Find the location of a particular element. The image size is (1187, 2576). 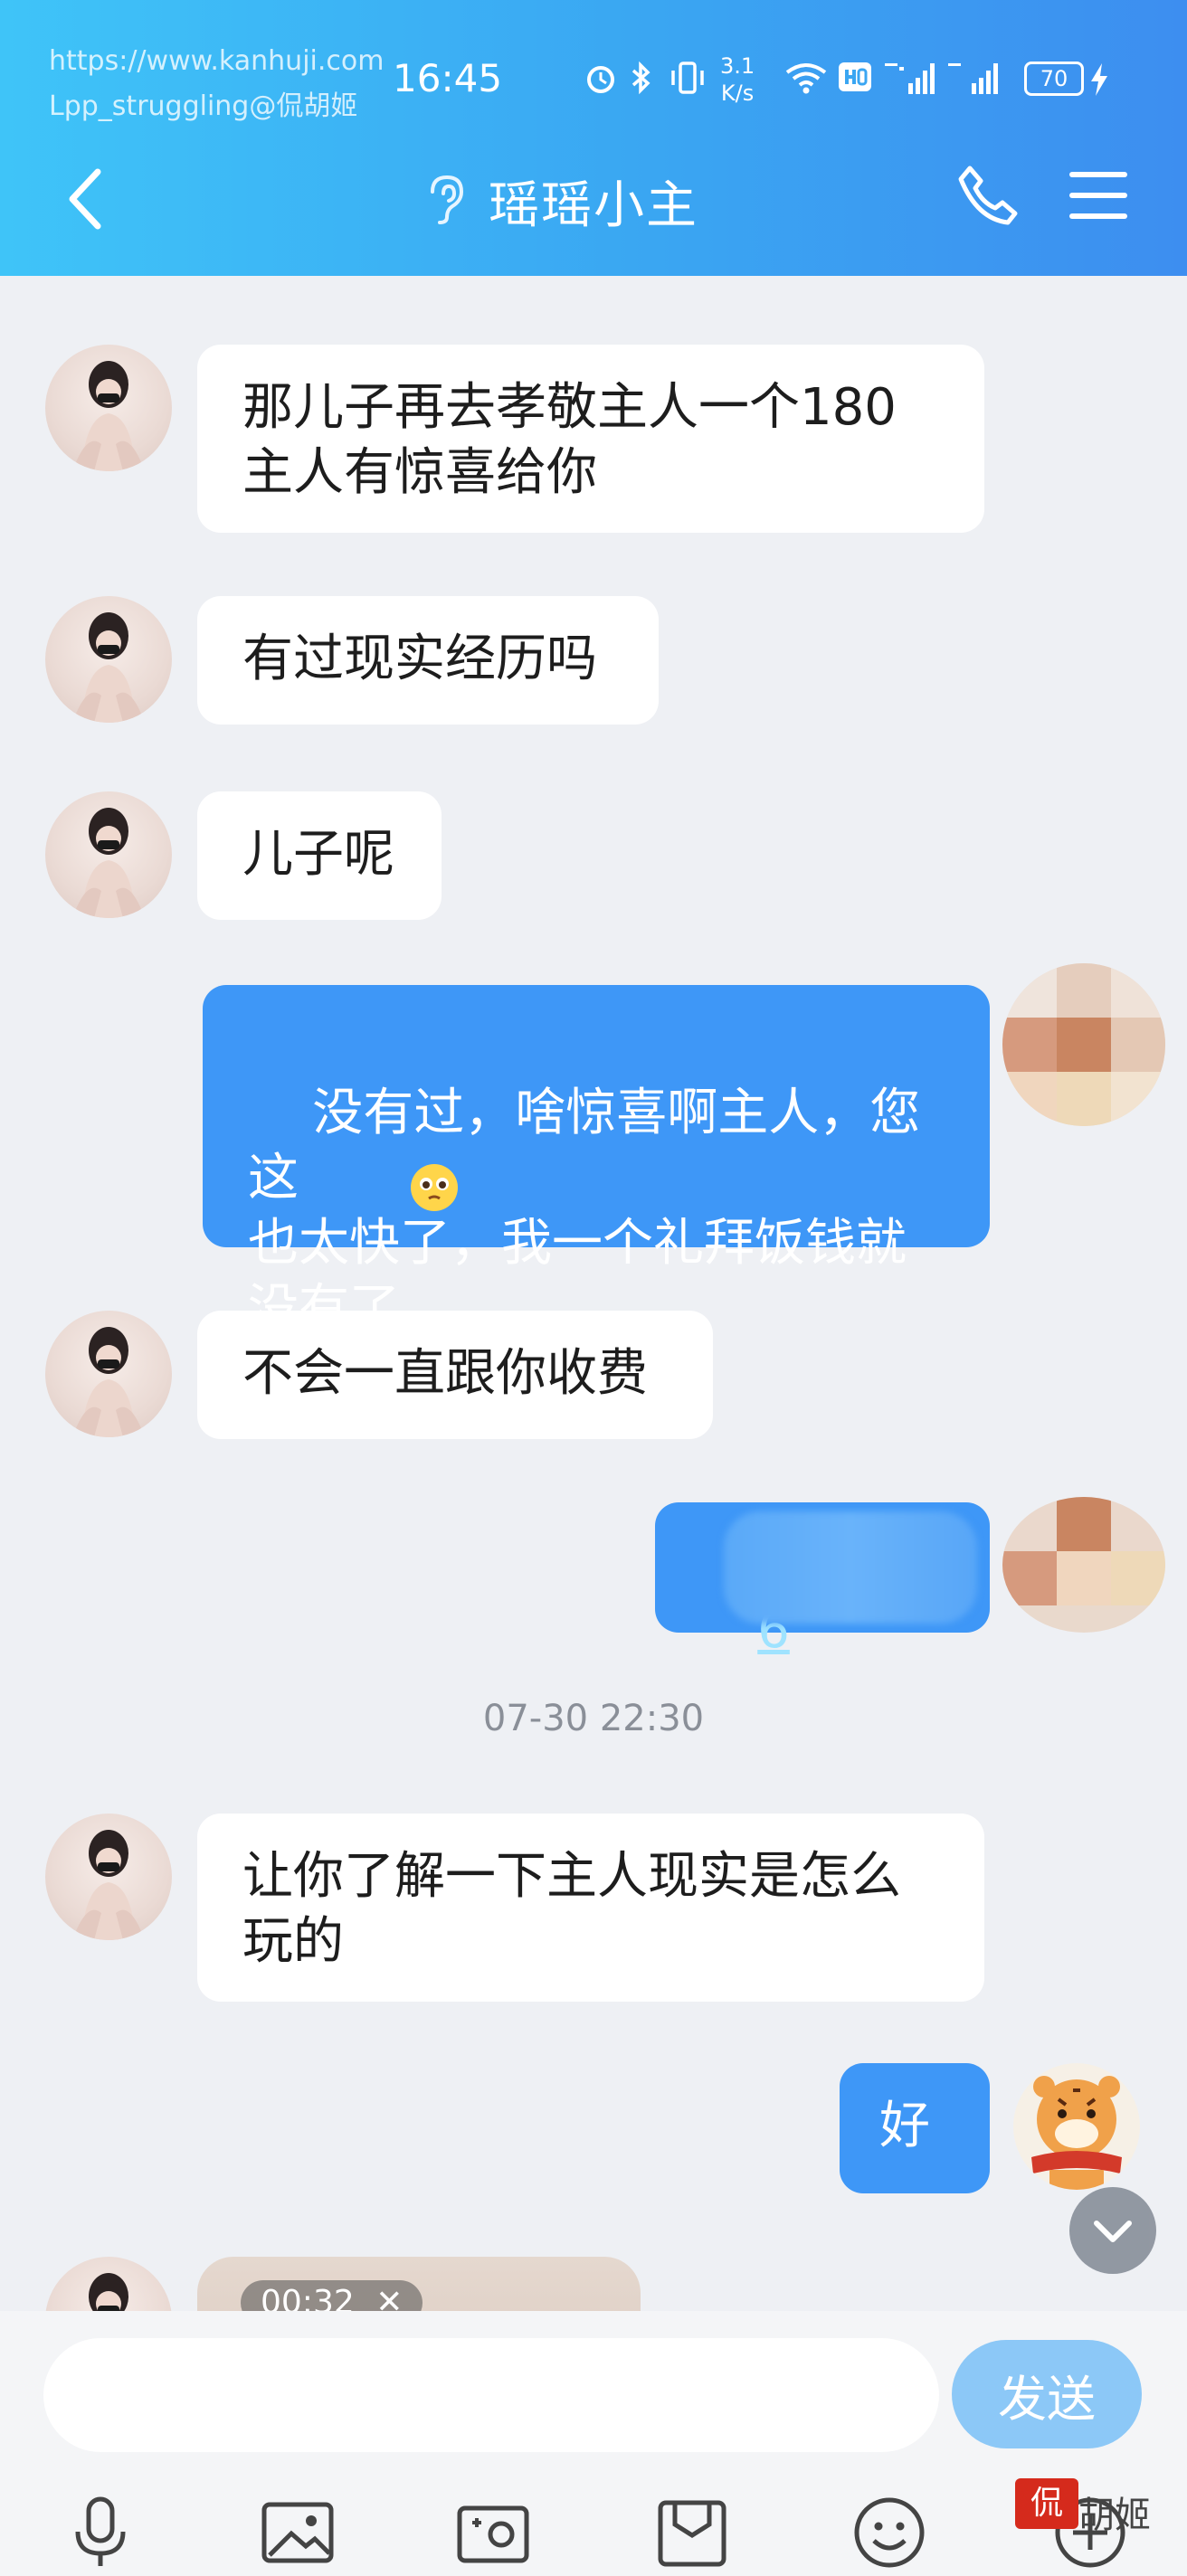

incoming-message-bubble: 不会一直跟你收费 is located at coordinates (455, 1375).